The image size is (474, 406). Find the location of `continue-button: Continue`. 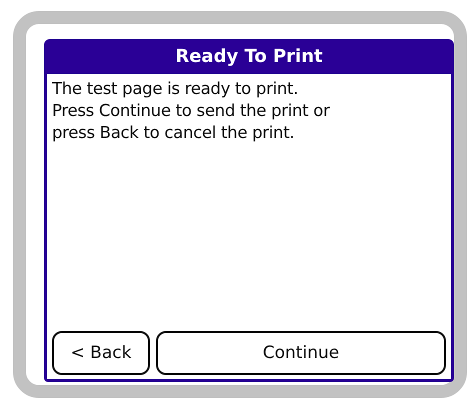

continue-button: Continue is located at coordinates (301, 353).